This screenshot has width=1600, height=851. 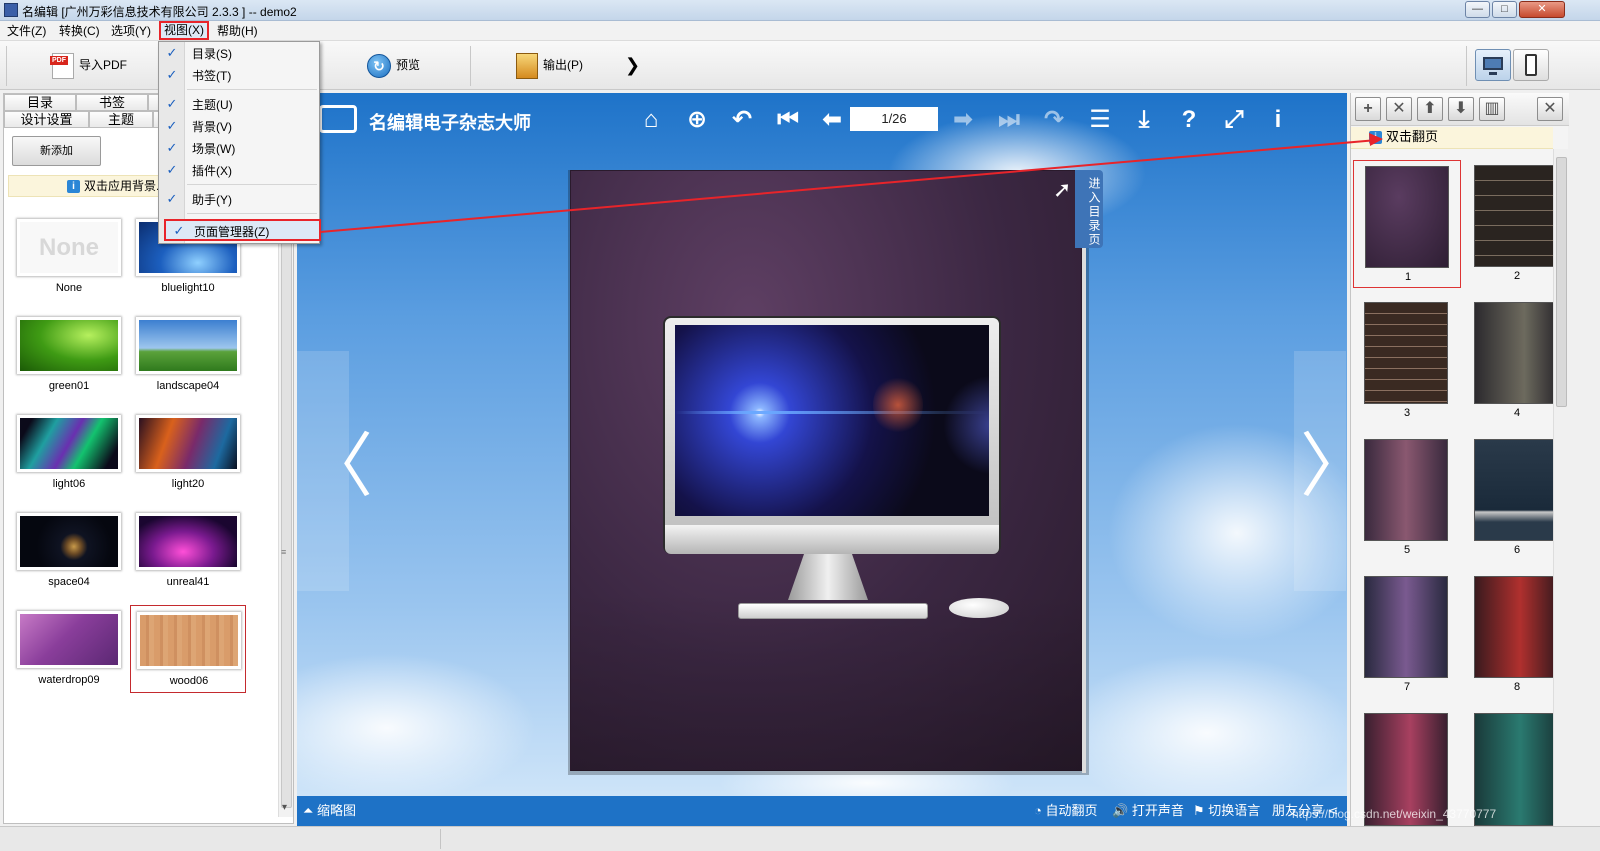 What do you see at coordinates (239, 54) in the screenshot?
I see `menu-item-toc: ✓ 目录(S)` at bounding box center [239, 54].